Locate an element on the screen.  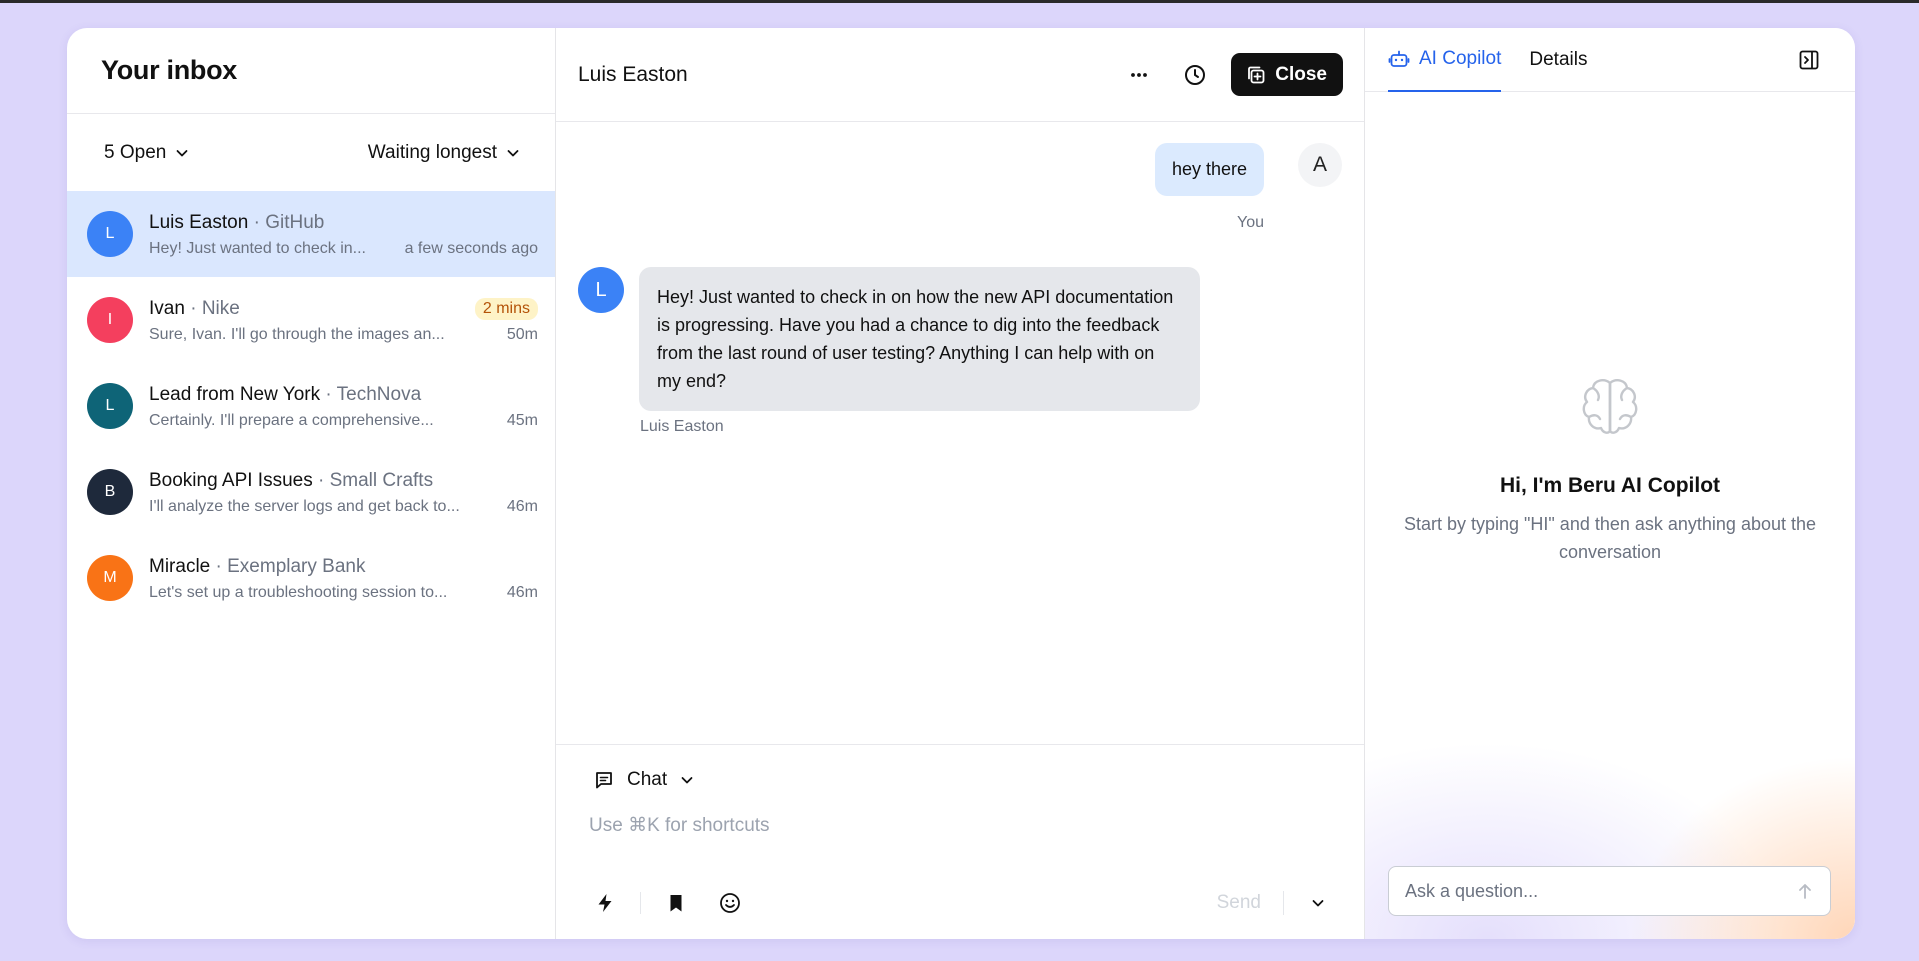
emoji-icon is located at coordinates (730, 903).